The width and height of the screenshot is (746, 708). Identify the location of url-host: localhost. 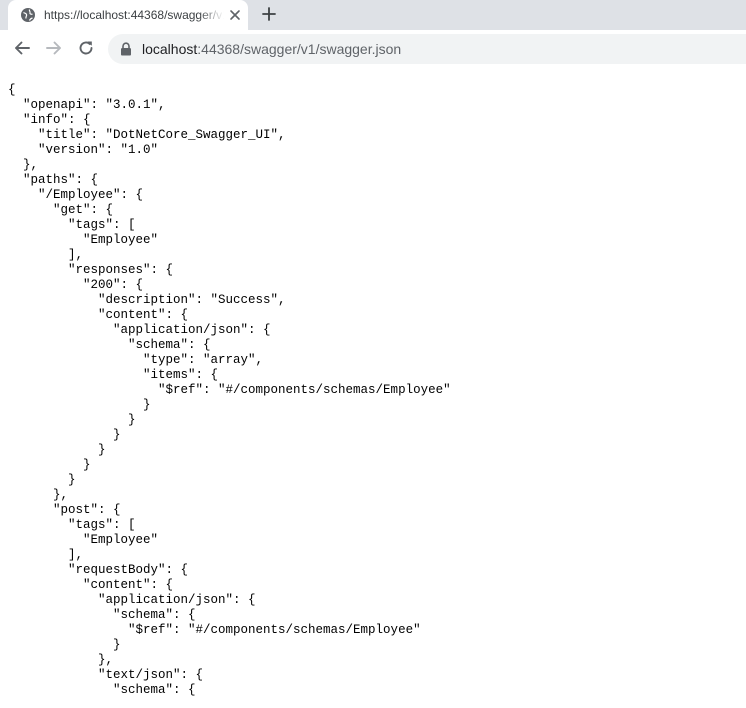
(170, 49).